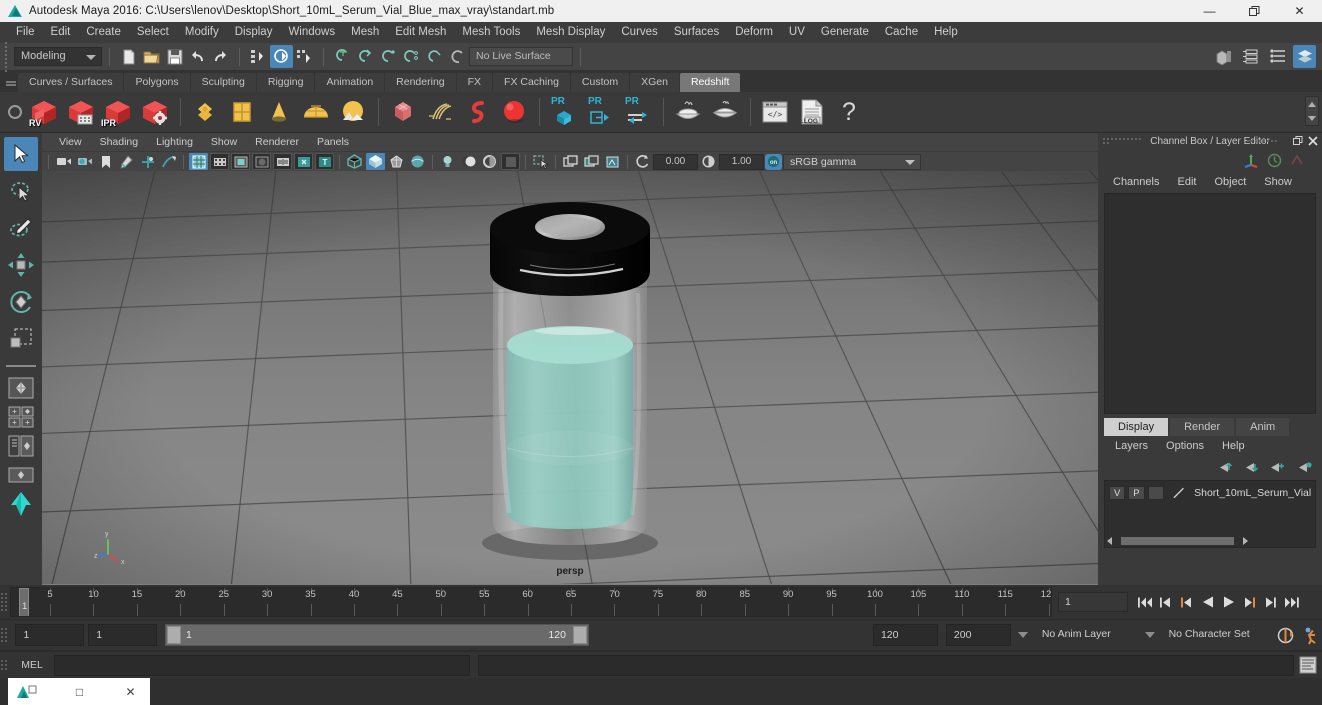 This screenshot has width=1322, height=705. Describe the element at coordinates (281, 56) in the screenshot. I see `select-object-icon` at that location.